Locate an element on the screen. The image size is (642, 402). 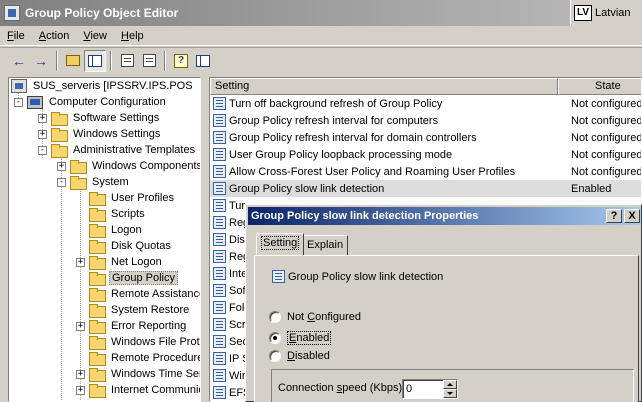
up-folder-button is located at coordinates (73, 61).